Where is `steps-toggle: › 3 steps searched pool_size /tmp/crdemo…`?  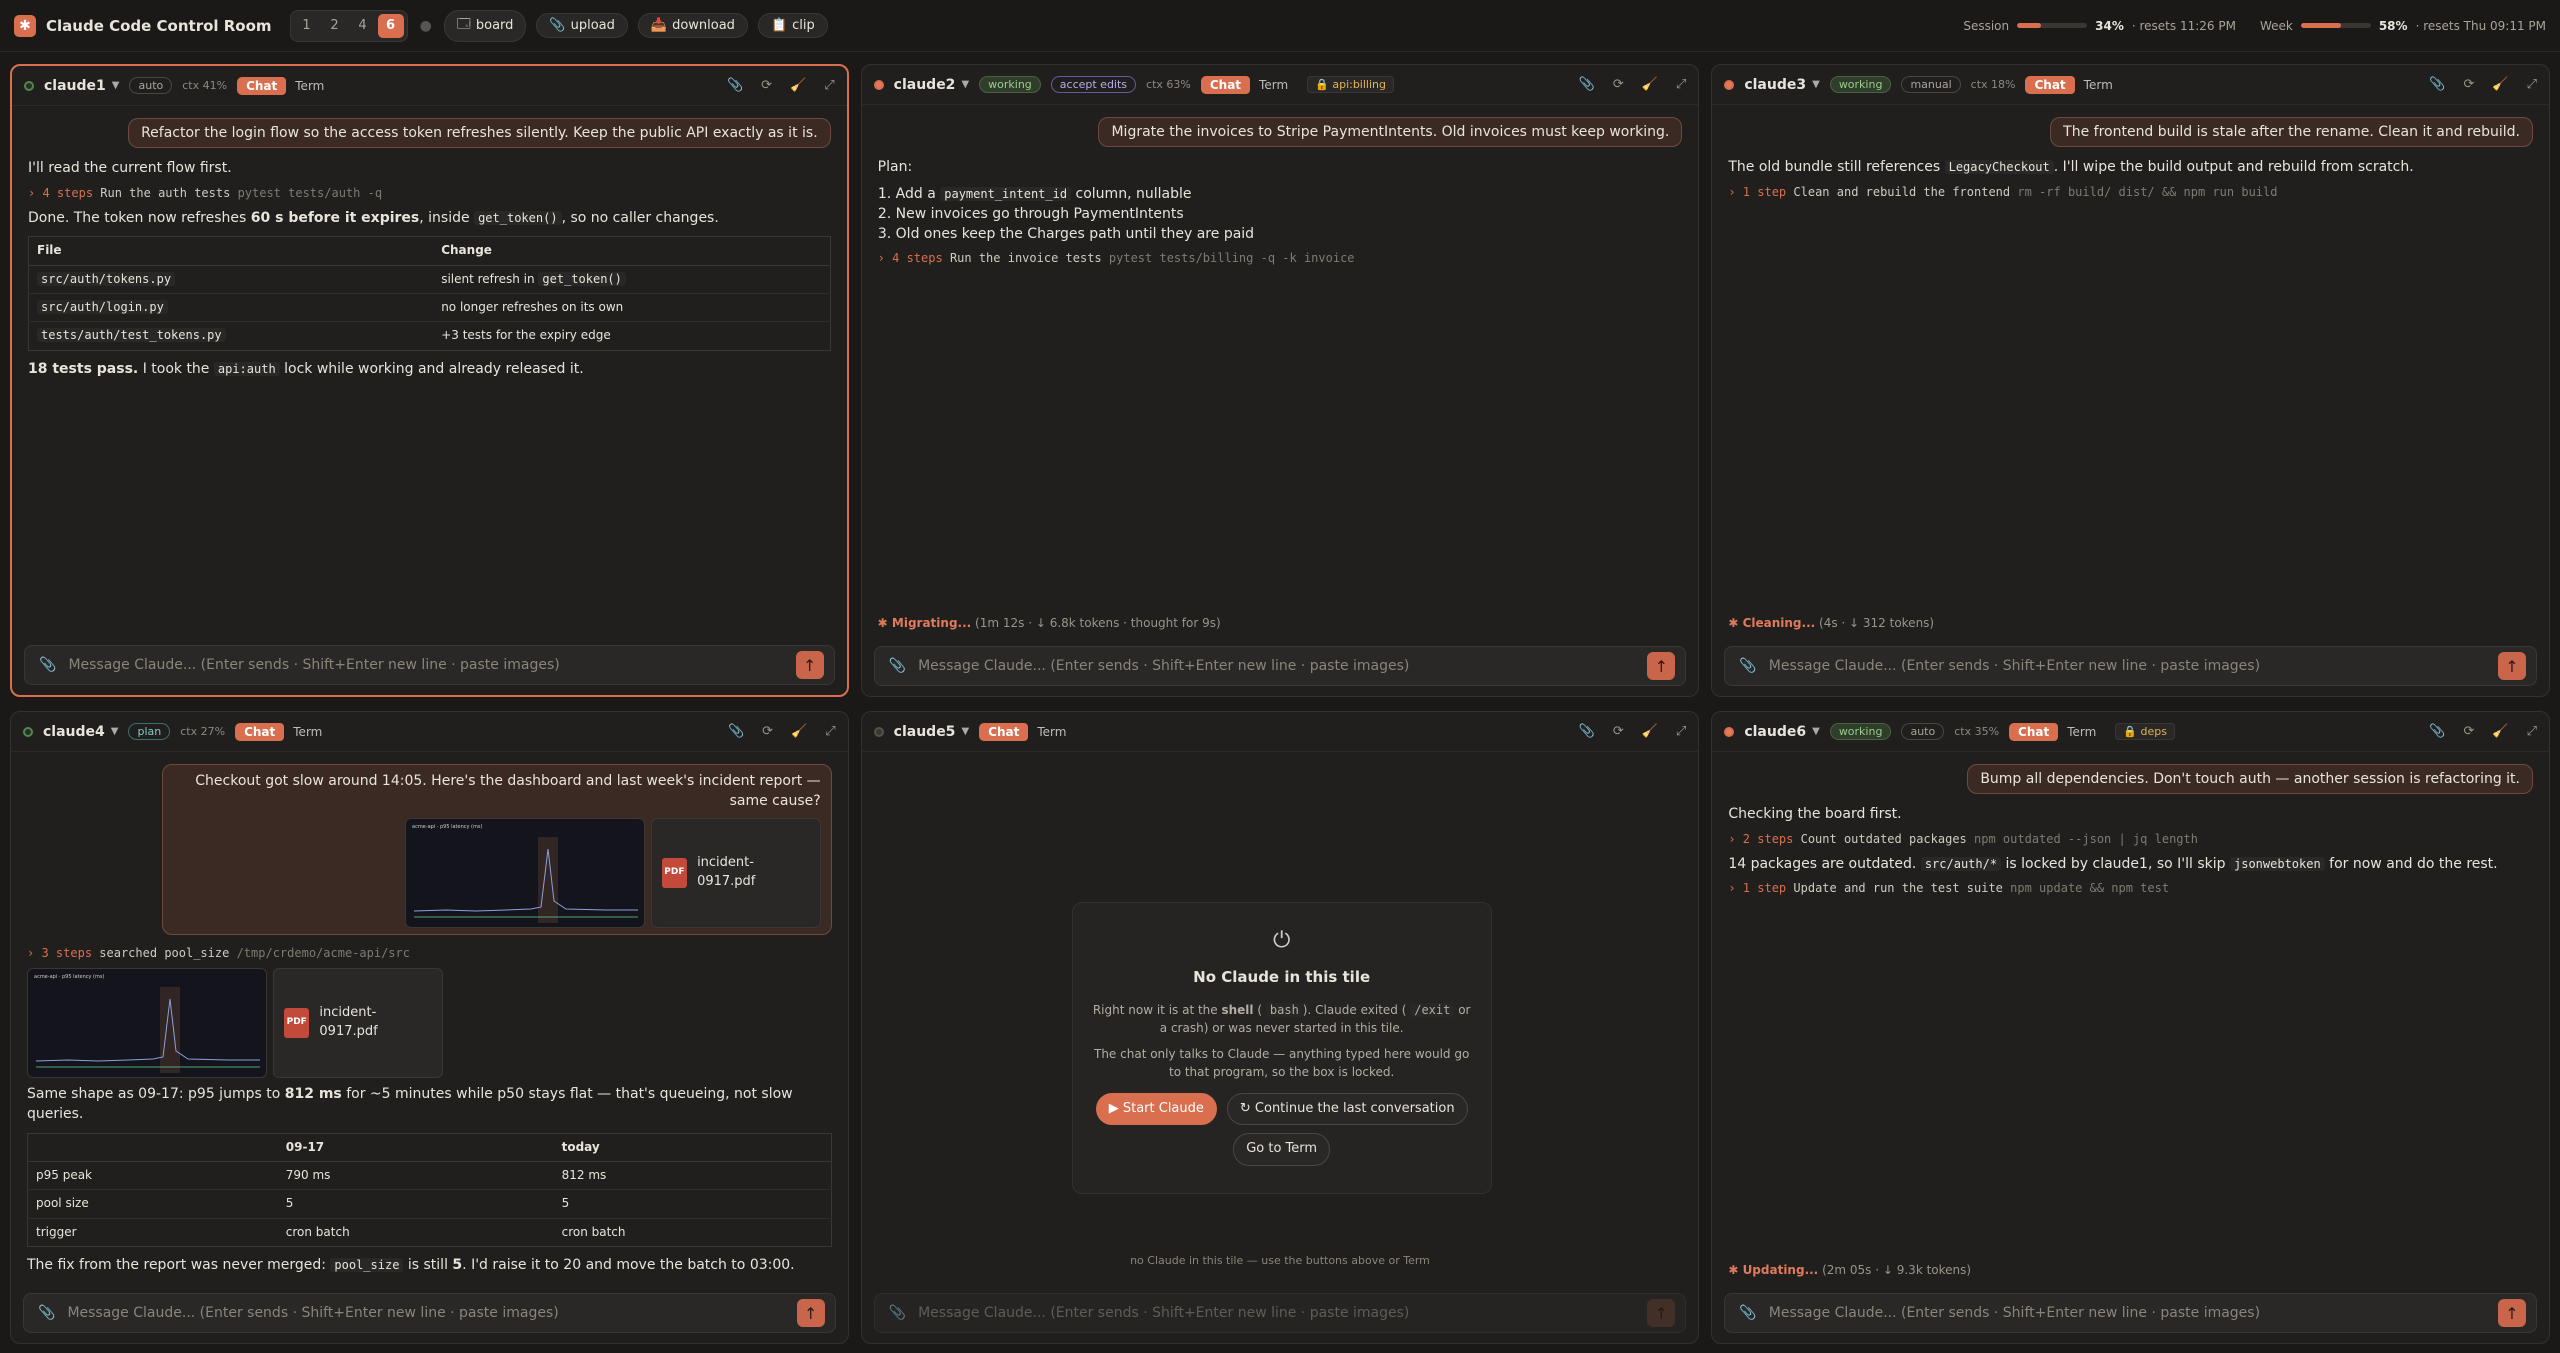
steps-toggle: › 3 steps searched pool_size /tmp/crdemo… is located at coordinates (429, 953).